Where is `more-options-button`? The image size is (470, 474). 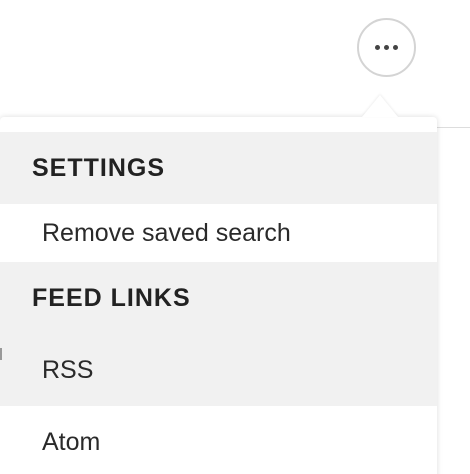
more-options-button is located at coordinates (386, 47).